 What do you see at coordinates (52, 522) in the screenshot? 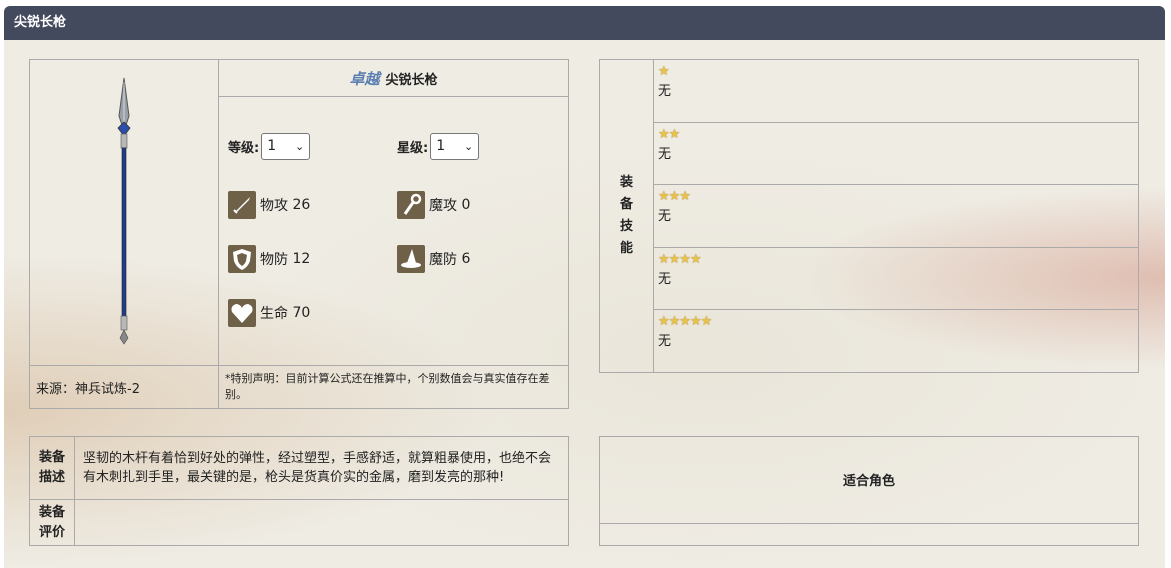
I see `rating-label: 装备 评价` at bounding box center [52, 522].